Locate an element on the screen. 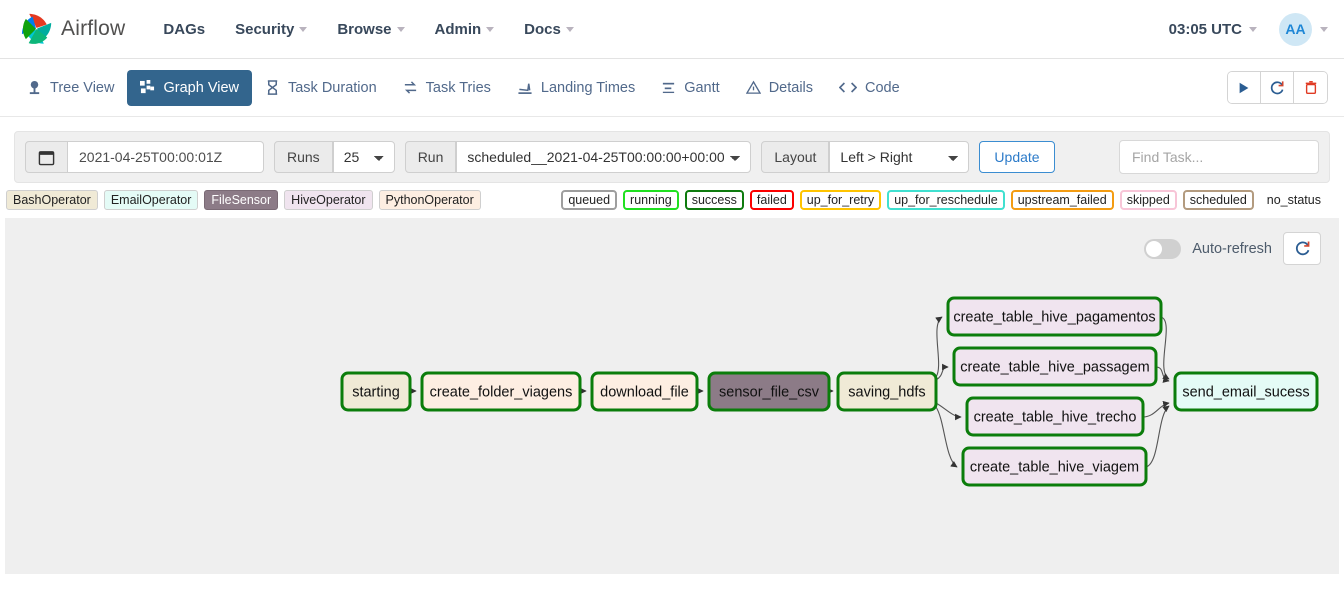 Image resolution: width=1344 pixels, height=614 pixels. tab-task-duration-label: Task Duration is located at coordinates (332, 87).